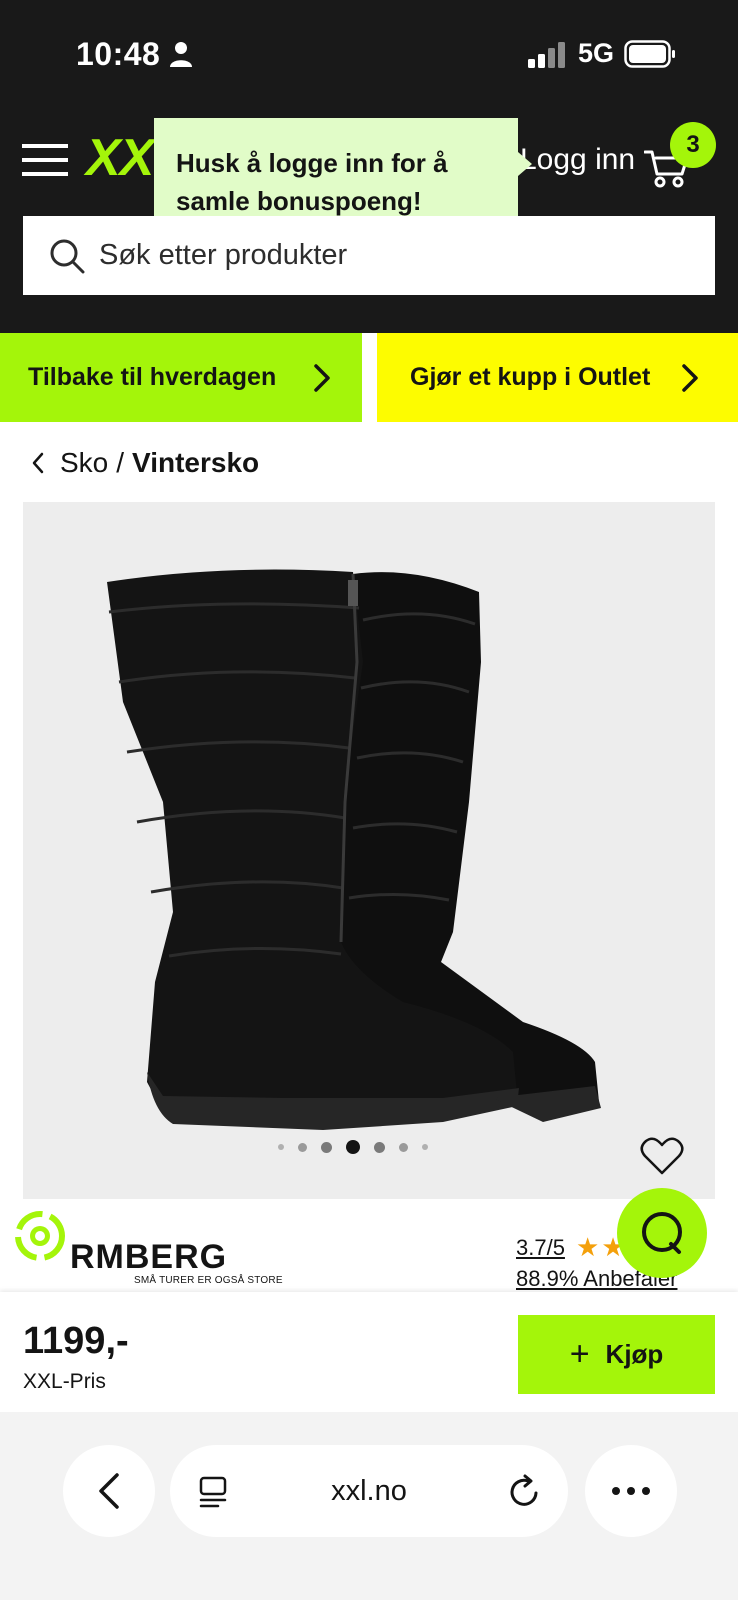 The width and height of the screenshot is (738, 1600). I want to click on browser-back-button, so click(109, 1491).